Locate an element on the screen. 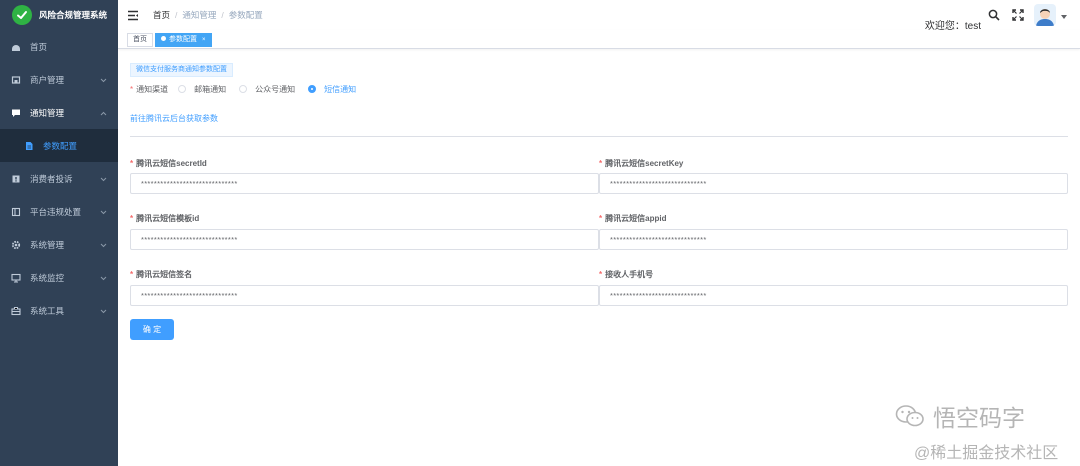  radio-label: 邮箱通知 is located at coordinates (210, 89).